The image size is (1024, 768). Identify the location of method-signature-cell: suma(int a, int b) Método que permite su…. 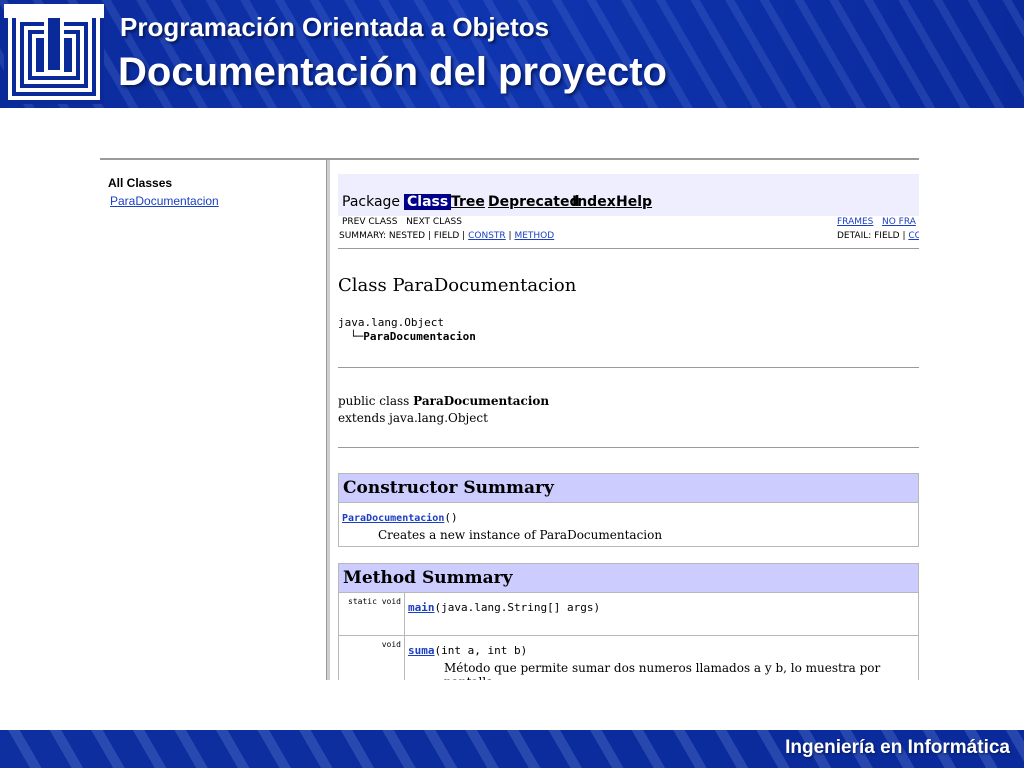
(661, 657).